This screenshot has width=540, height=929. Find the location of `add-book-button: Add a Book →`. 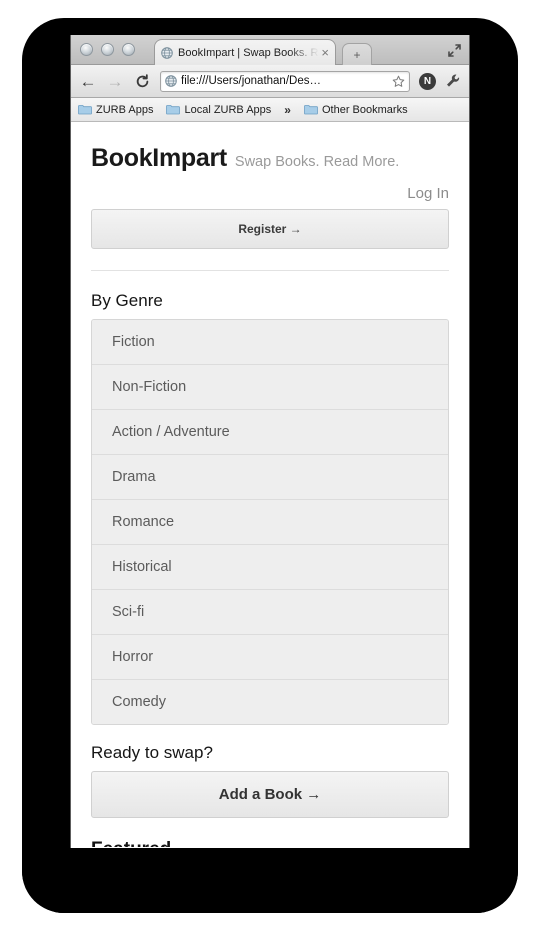

add-book-button: Add a Book → is located at coordinates (270, 794).